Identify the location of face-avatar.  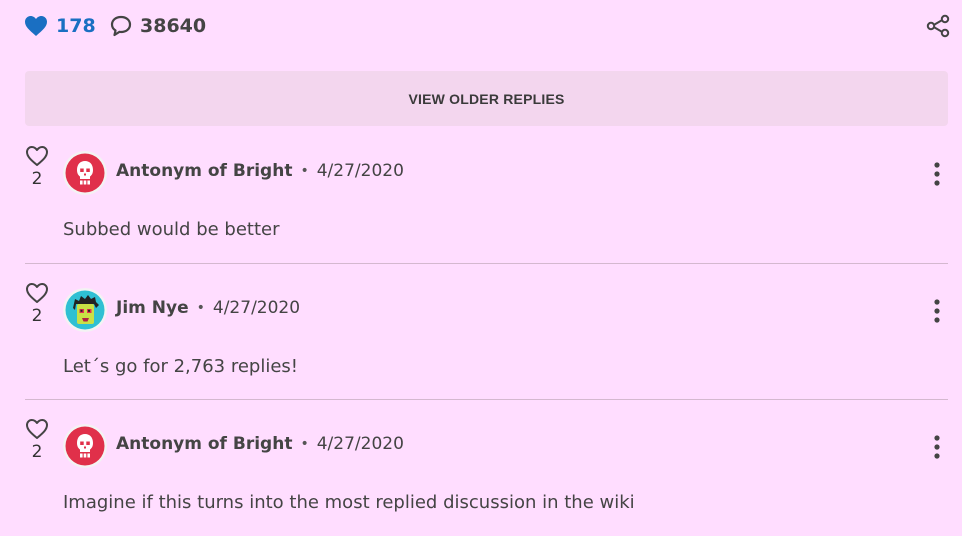
(85, 310).